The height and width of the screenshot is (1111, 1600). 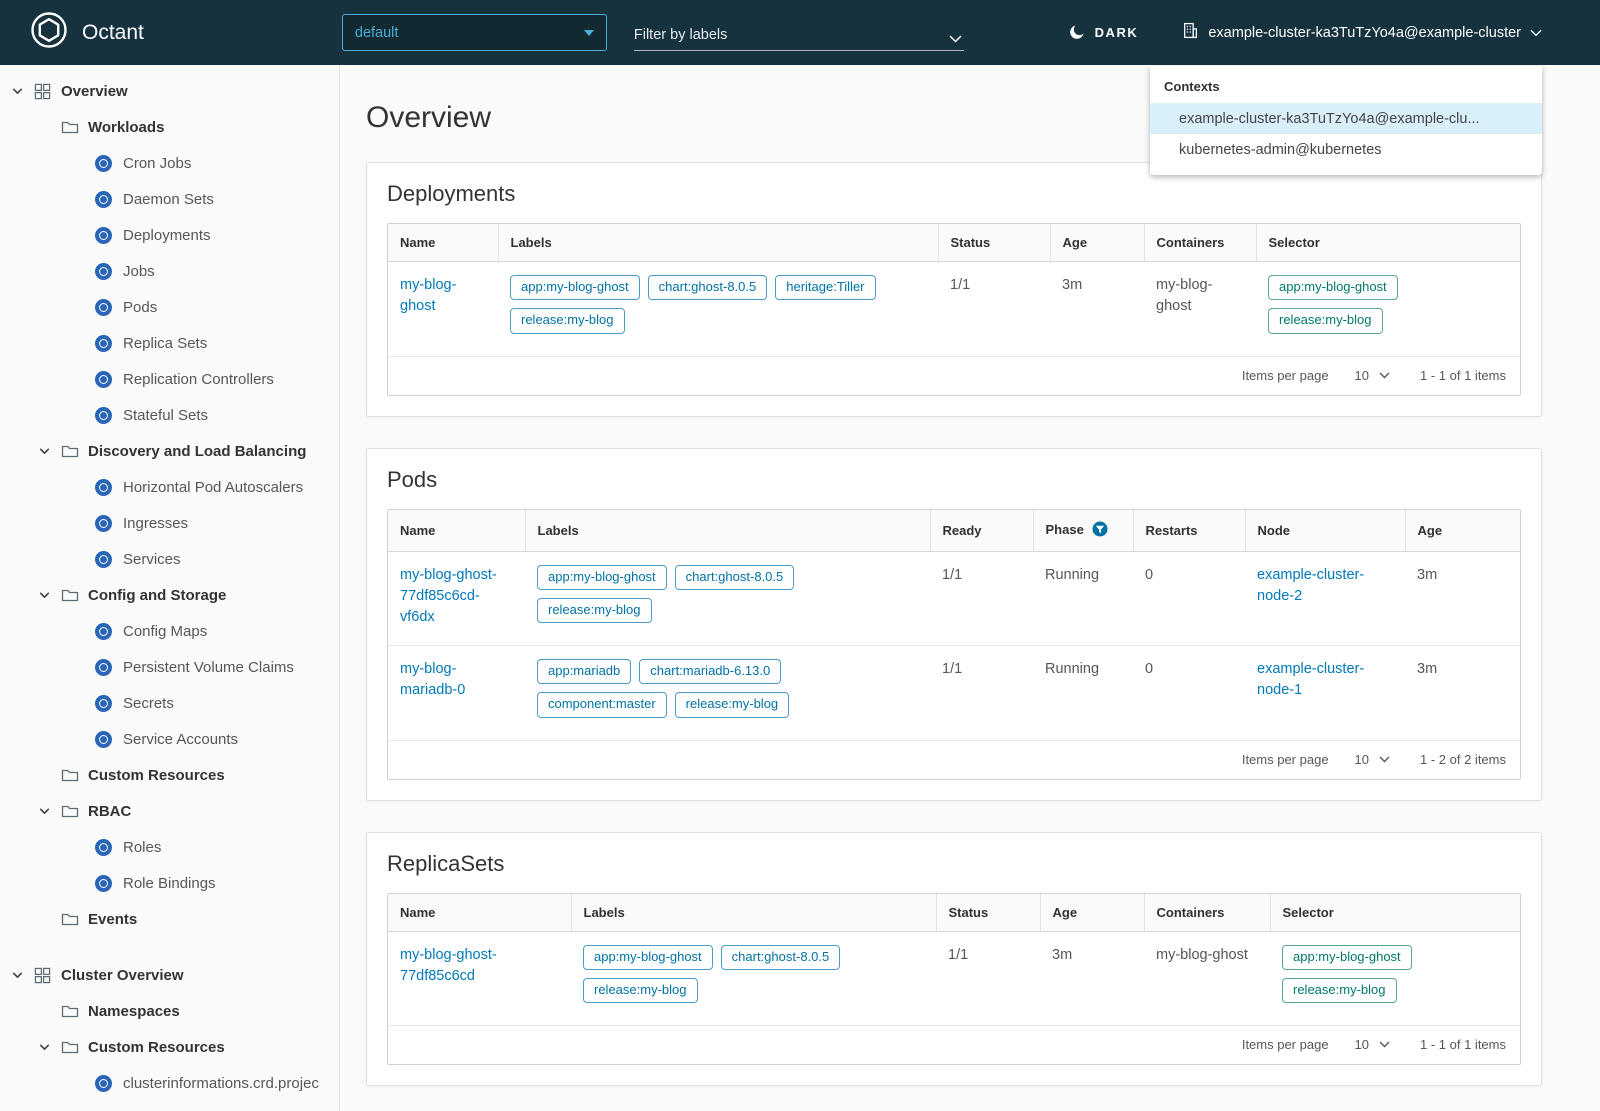 I want to click on sidebar-item-rbac: RBAC, so click(x=169, y=811).